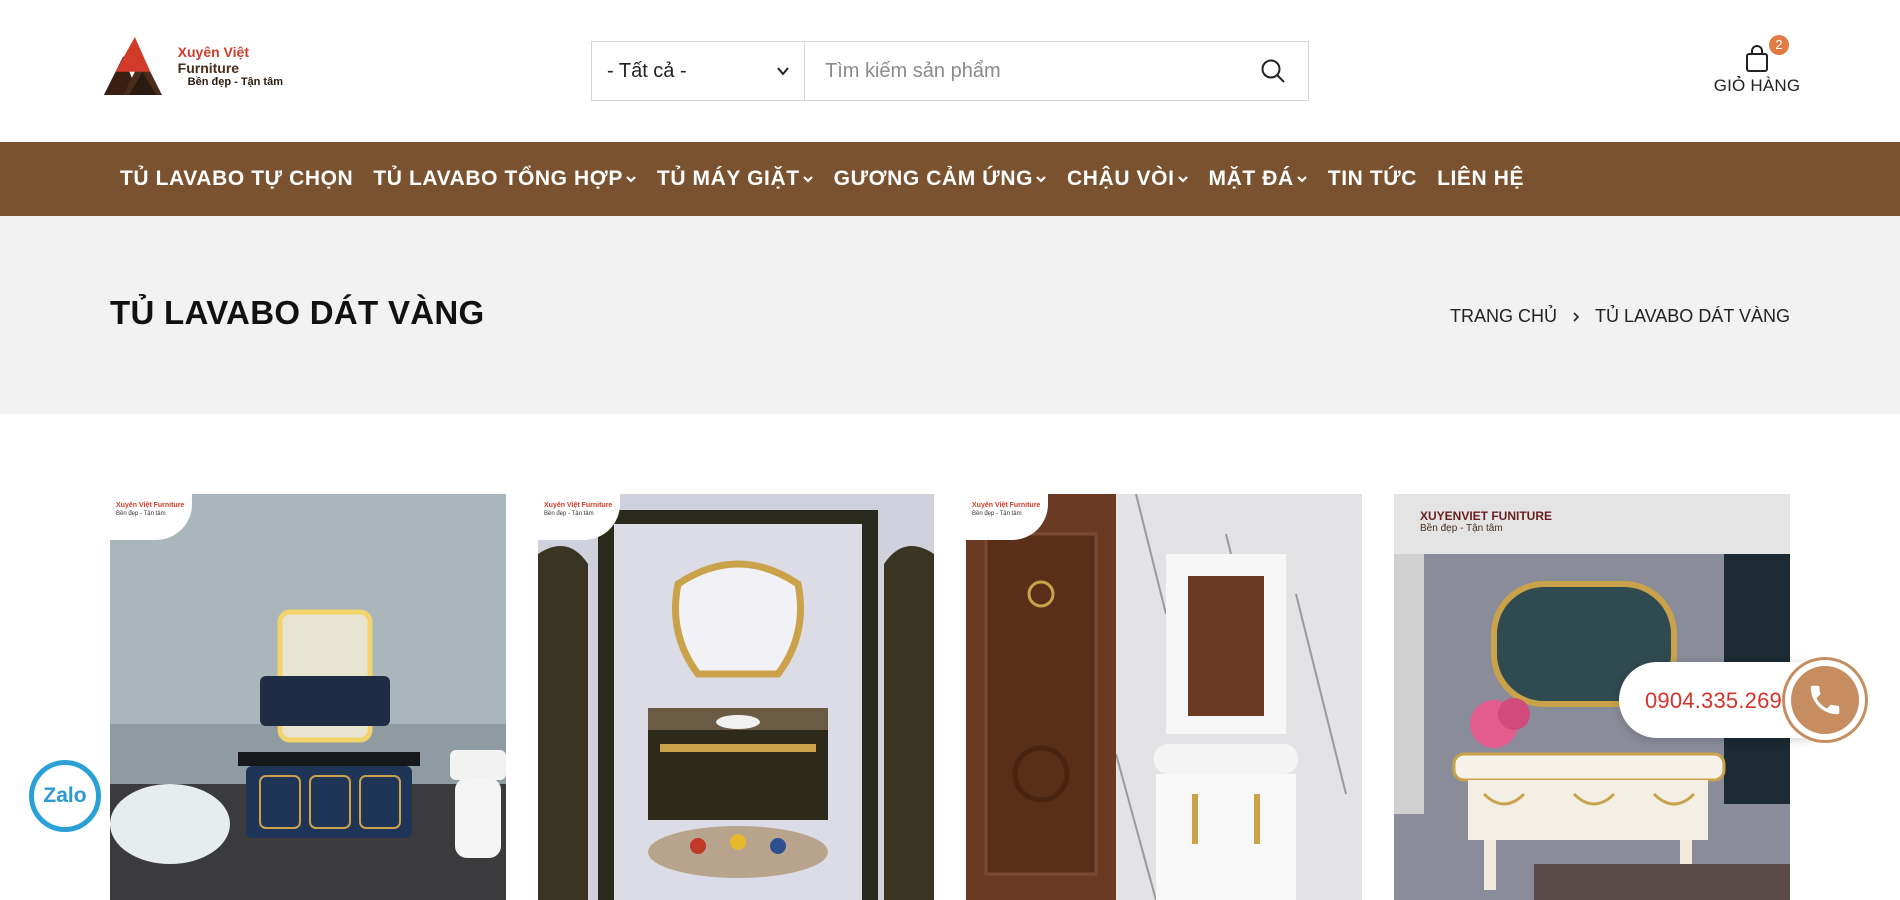 Image resolution: width=1900 pixels, height=900 pixels. I want to click on product-watermark-logo: XUYENVIET FUNITURE Bền đẹp - Tận tâm, so click(1486, 522).